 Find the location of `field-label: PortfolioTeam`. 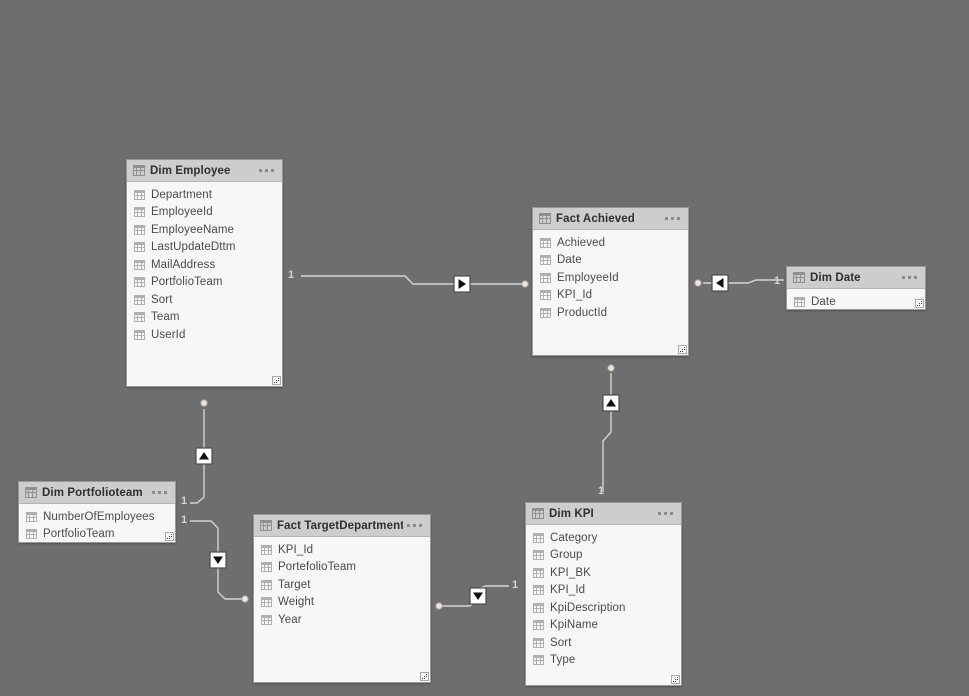

field-label: PortfolioTeam is located at coordinates (187, 282).